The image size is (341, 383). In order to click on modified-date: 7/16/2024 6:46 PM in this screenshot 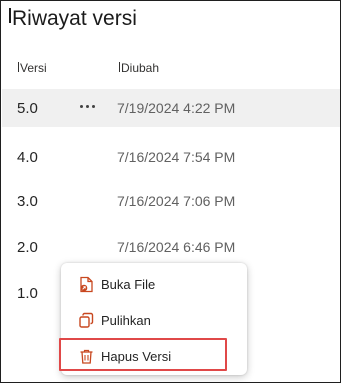, I will do `click(176, 247)`.